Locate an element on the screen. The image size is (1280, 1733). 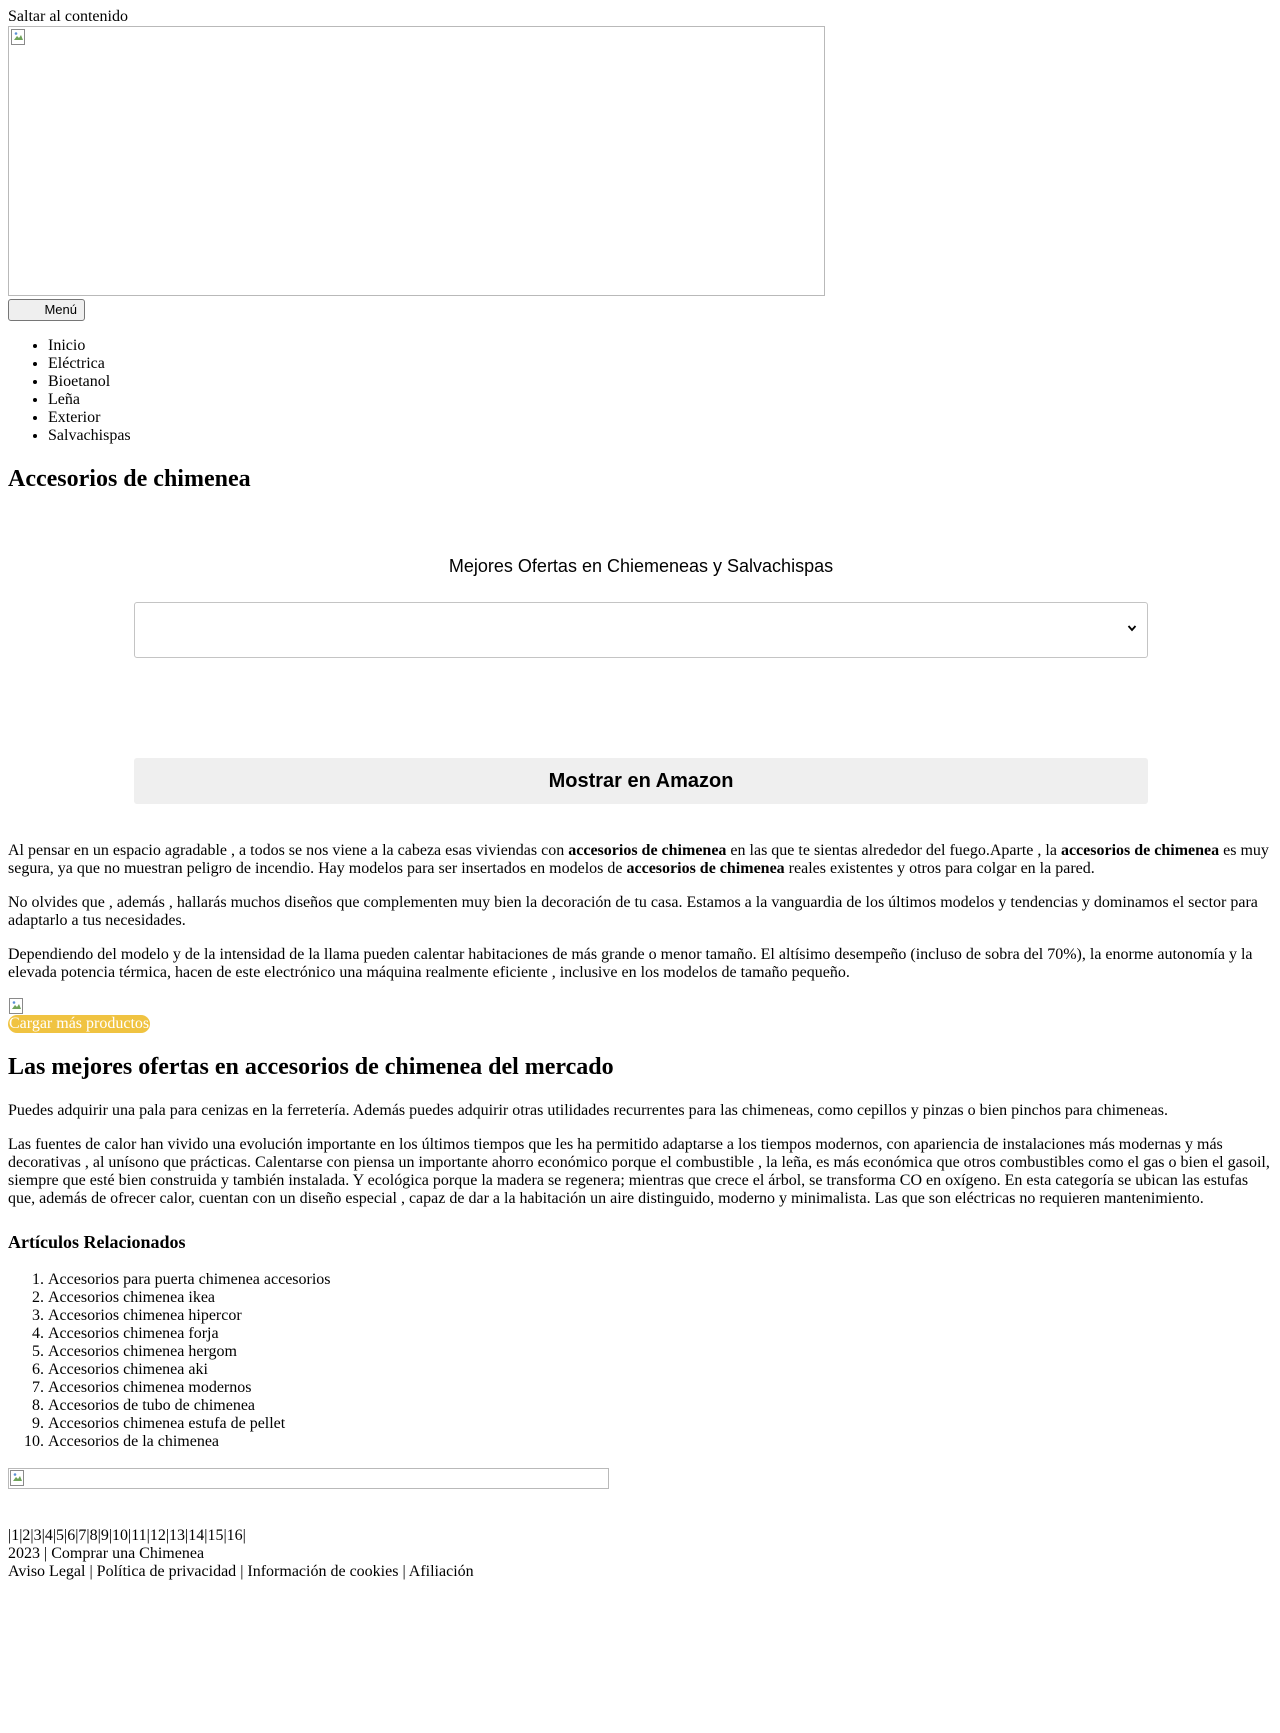
legal-notice-link: Aviso Legal is located at coordinates (46, 1571).